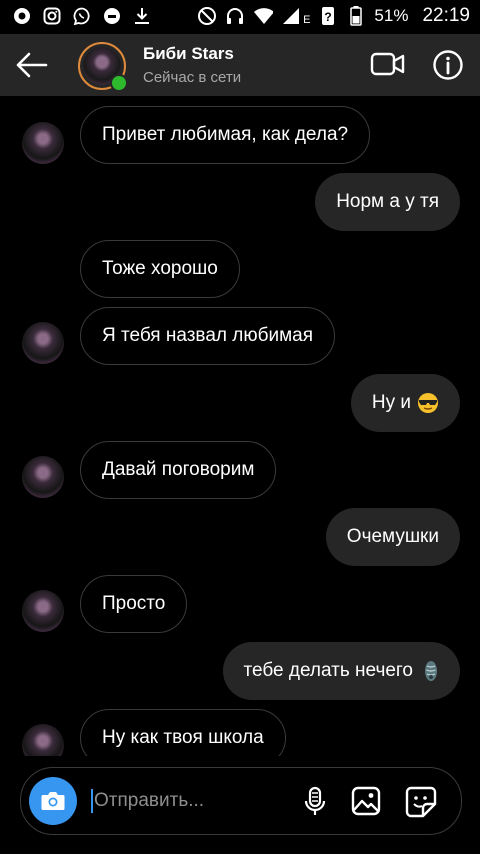  I want to click on clock: 22:19, so click(446, 15).